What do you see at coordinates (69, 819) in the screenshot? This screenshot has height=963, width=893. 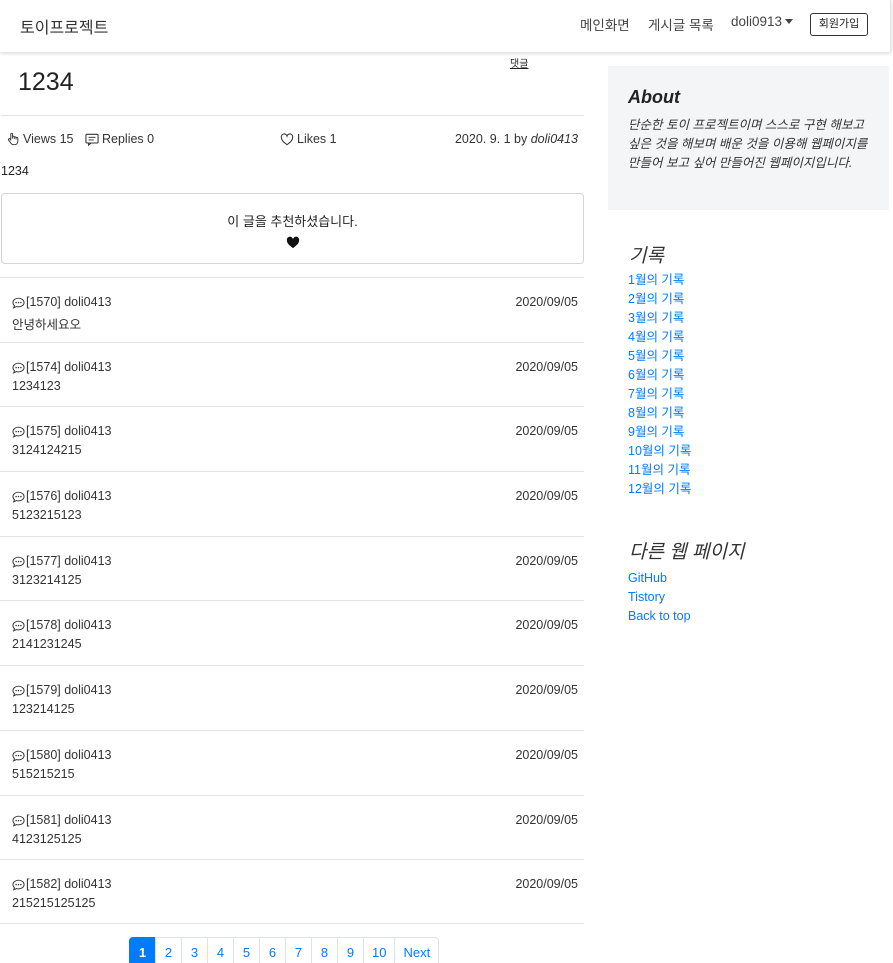 I see `comment-author: [1581] doli0413` at bounding box center [69, 819].